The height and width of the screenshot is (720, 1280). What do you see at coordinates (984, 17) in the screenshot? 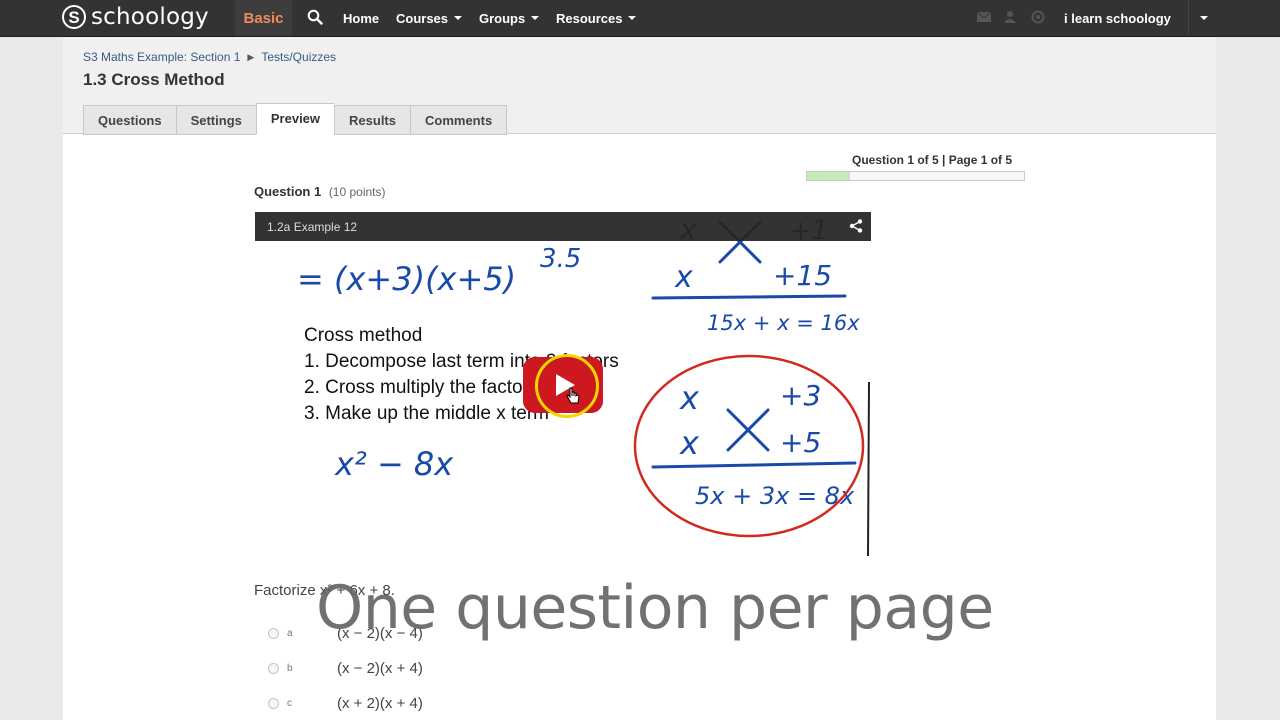
I see `messages-icon` at bounding box center [984, 17].